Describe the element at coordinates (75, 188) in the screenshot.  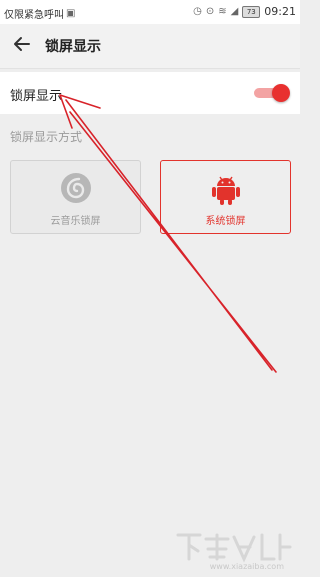
I see `netease-music-icon` at that location.